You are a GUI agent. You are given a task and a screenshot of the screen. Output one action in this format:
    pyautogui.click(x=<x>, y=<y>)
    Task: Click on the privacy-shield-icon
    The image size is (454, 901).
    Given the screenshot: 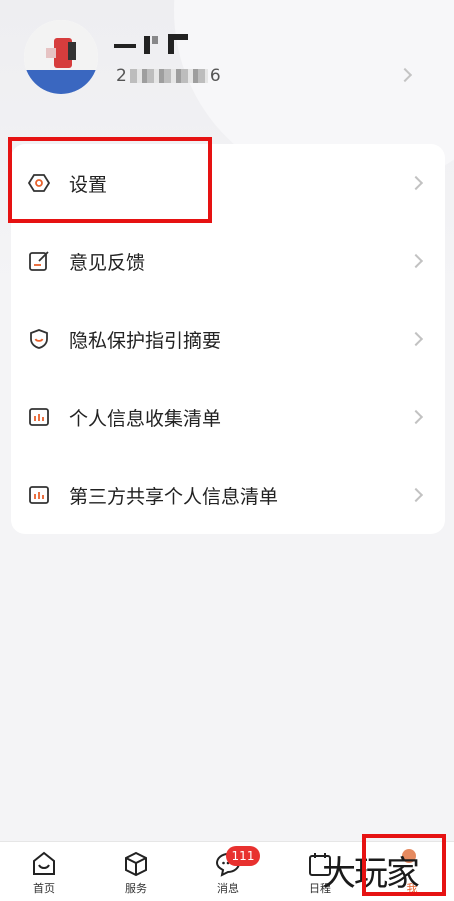 What is the action you would take?
    pyautogui.click(x=39, y=339)
    